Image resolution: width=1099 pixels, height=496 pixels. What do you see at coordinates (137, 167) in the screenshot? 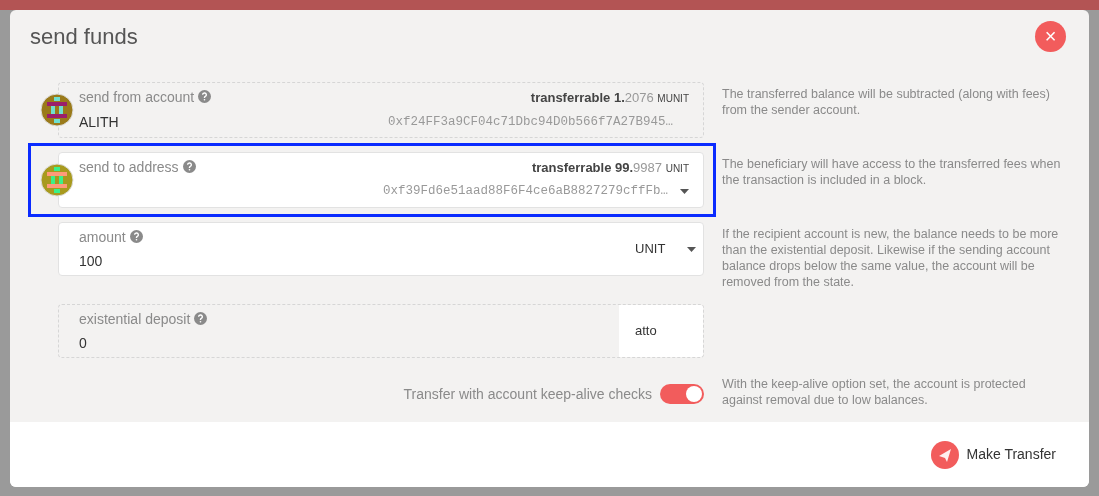
I see `field-label: send to address` at bounding box center [137, 167].